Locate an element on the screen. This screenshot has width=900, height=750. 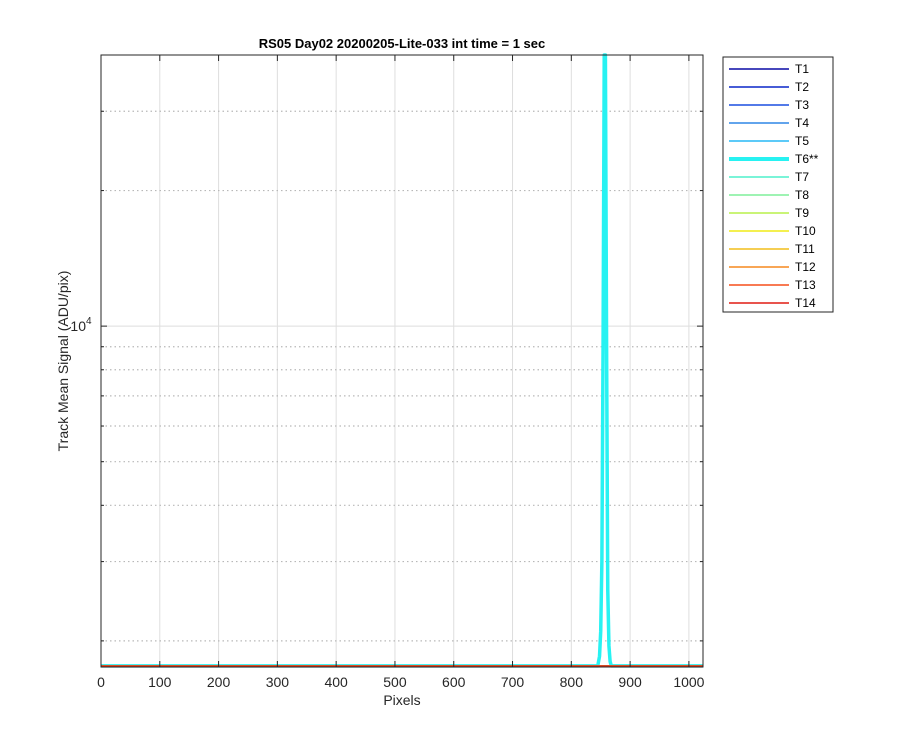
x-tick-label: 800 is located at coordinates (572, 682).